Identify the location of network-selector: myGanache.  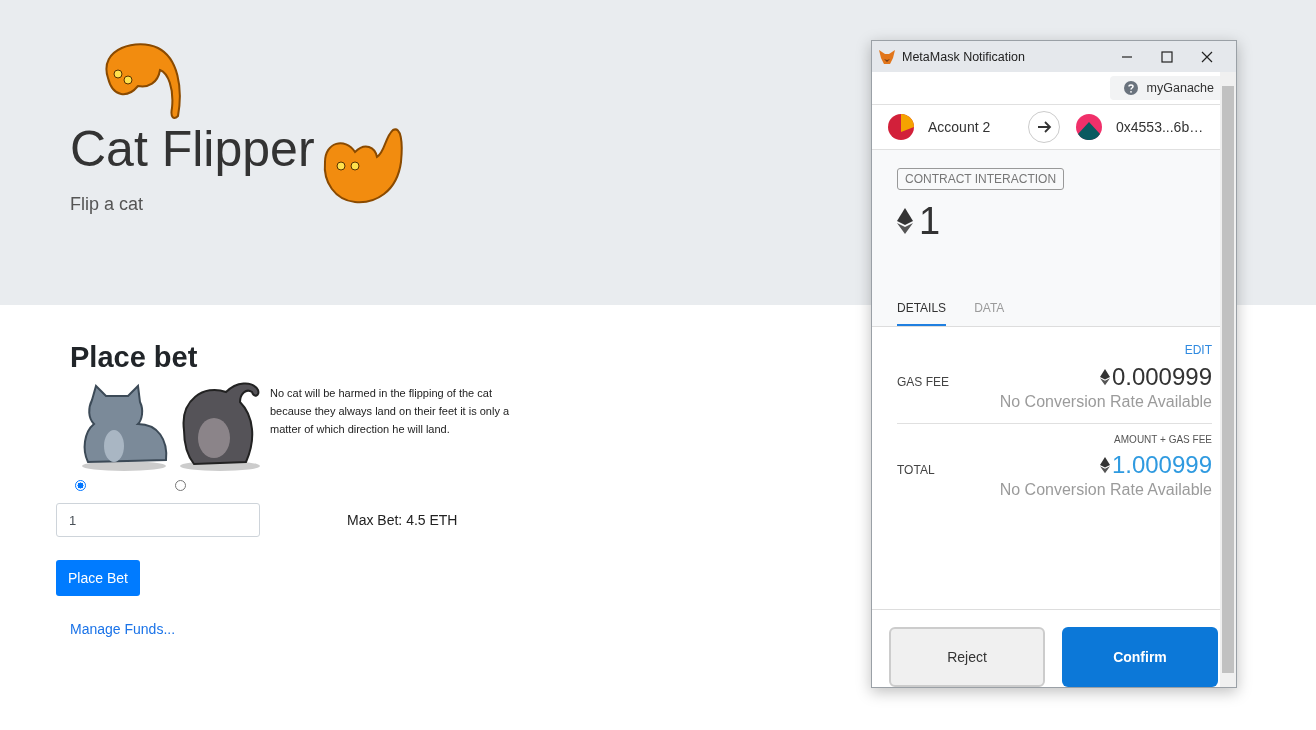
(1164, 88).